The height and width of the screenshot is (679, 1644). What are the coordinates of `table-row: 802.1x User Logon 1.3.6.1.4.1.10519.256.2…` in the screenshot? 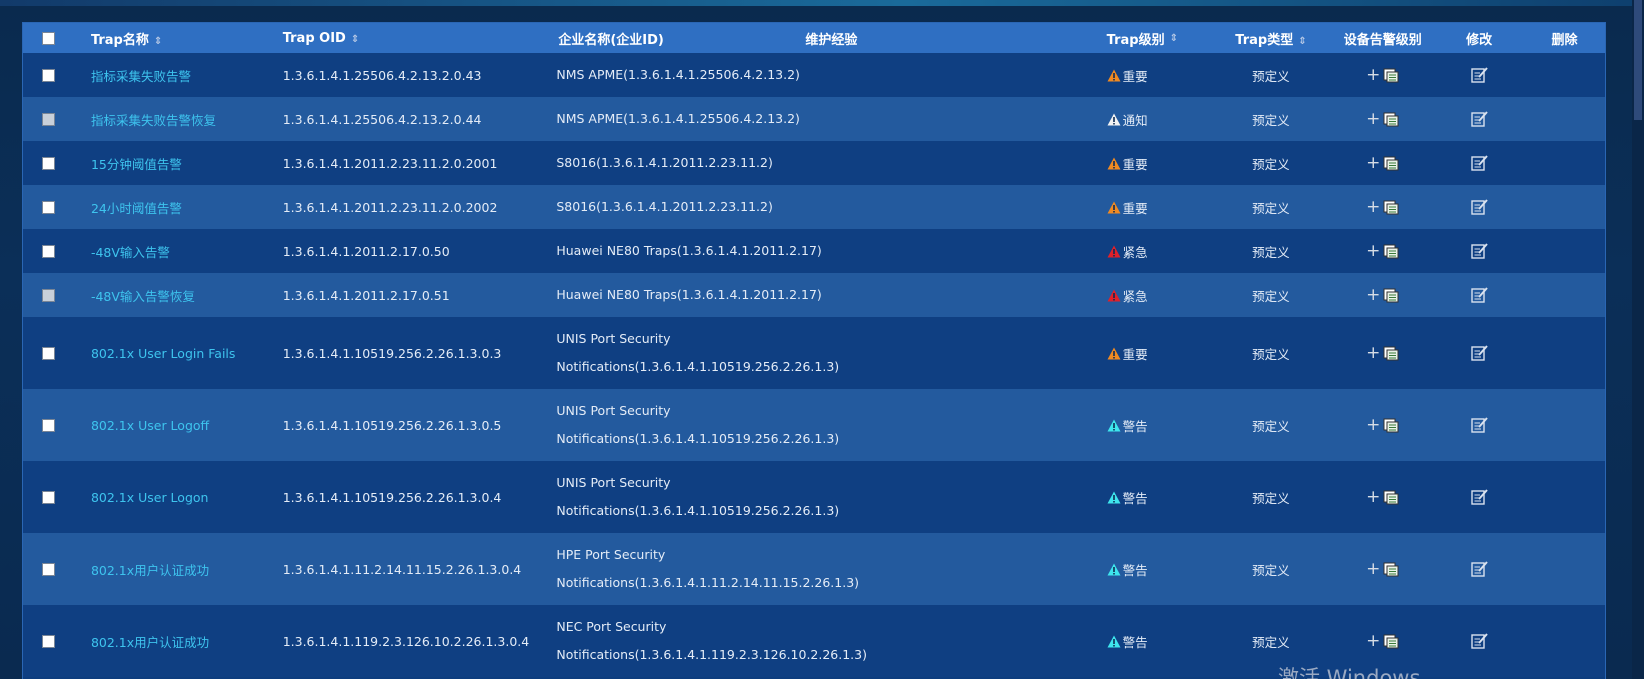 It's located at (814, 497).